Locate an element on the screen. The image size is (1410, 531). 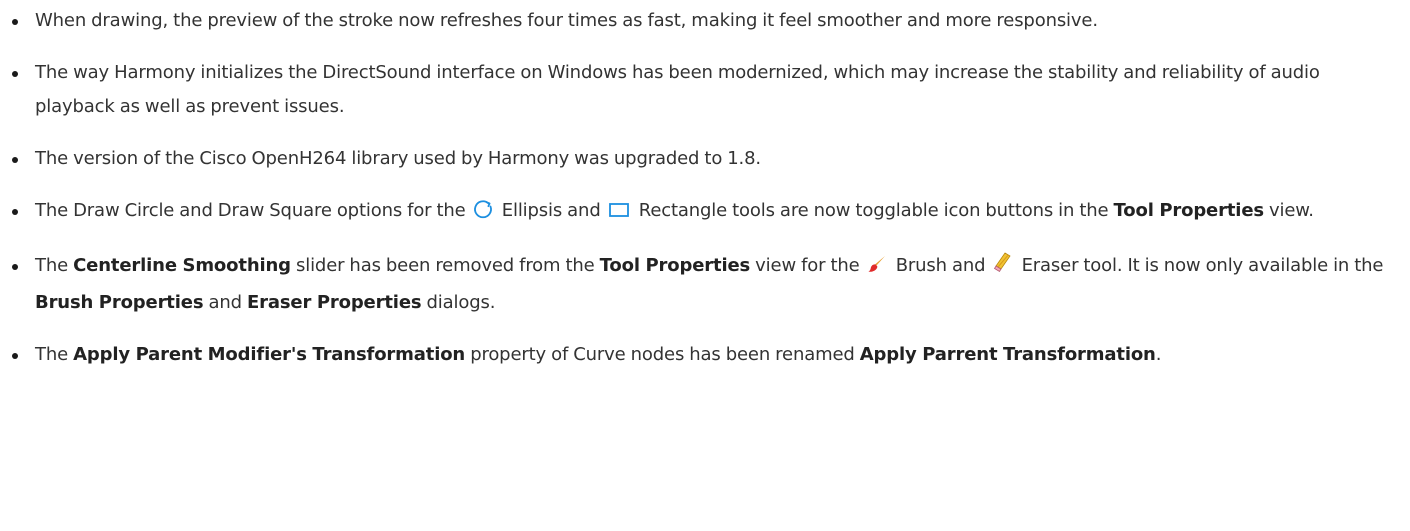
apply-parrent-transformation-term: Apply Parrent Transformation is located at coordinates (1007, 354).